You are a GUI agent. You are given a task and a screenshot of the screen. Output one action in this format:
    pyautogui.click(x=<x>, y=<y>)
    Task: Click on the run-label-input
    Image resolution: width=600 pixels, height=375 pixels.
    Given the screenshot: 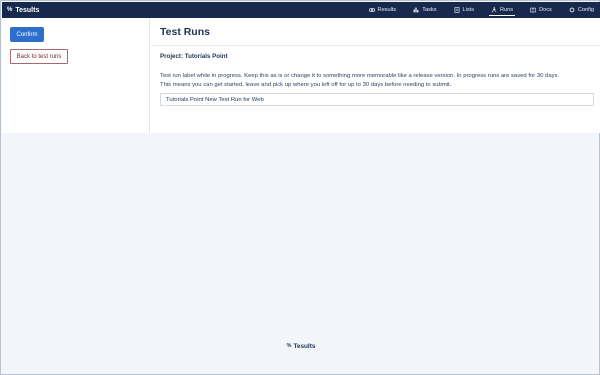 What is the action you would take?
    pyautogui.click(x=377, y=99)
    